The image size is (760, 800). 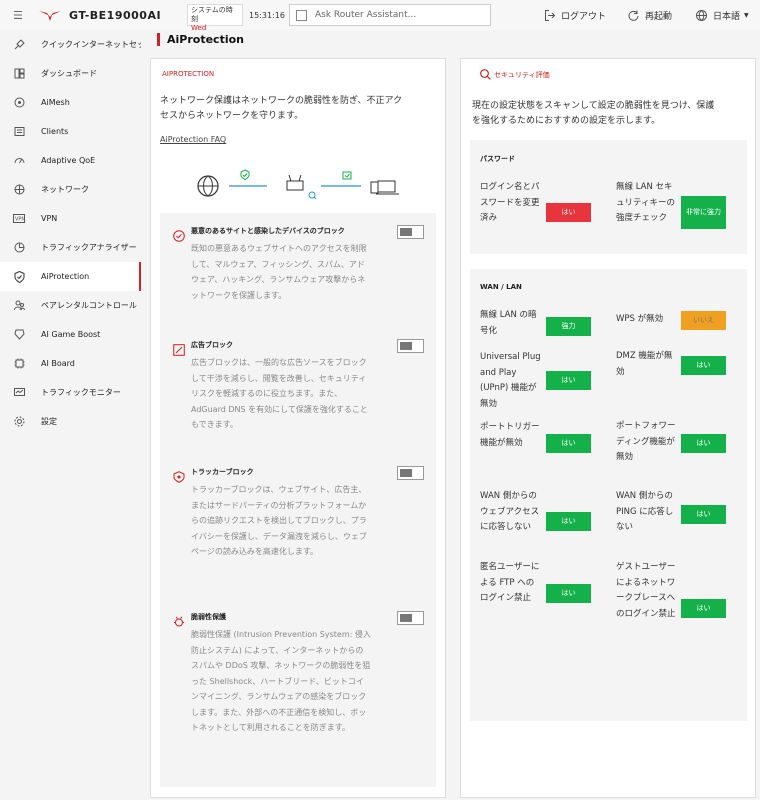 What do you see at coordinates (19, 248) in the screenshot?
I see `analyzer-icon` at bounding box center [19, 248].